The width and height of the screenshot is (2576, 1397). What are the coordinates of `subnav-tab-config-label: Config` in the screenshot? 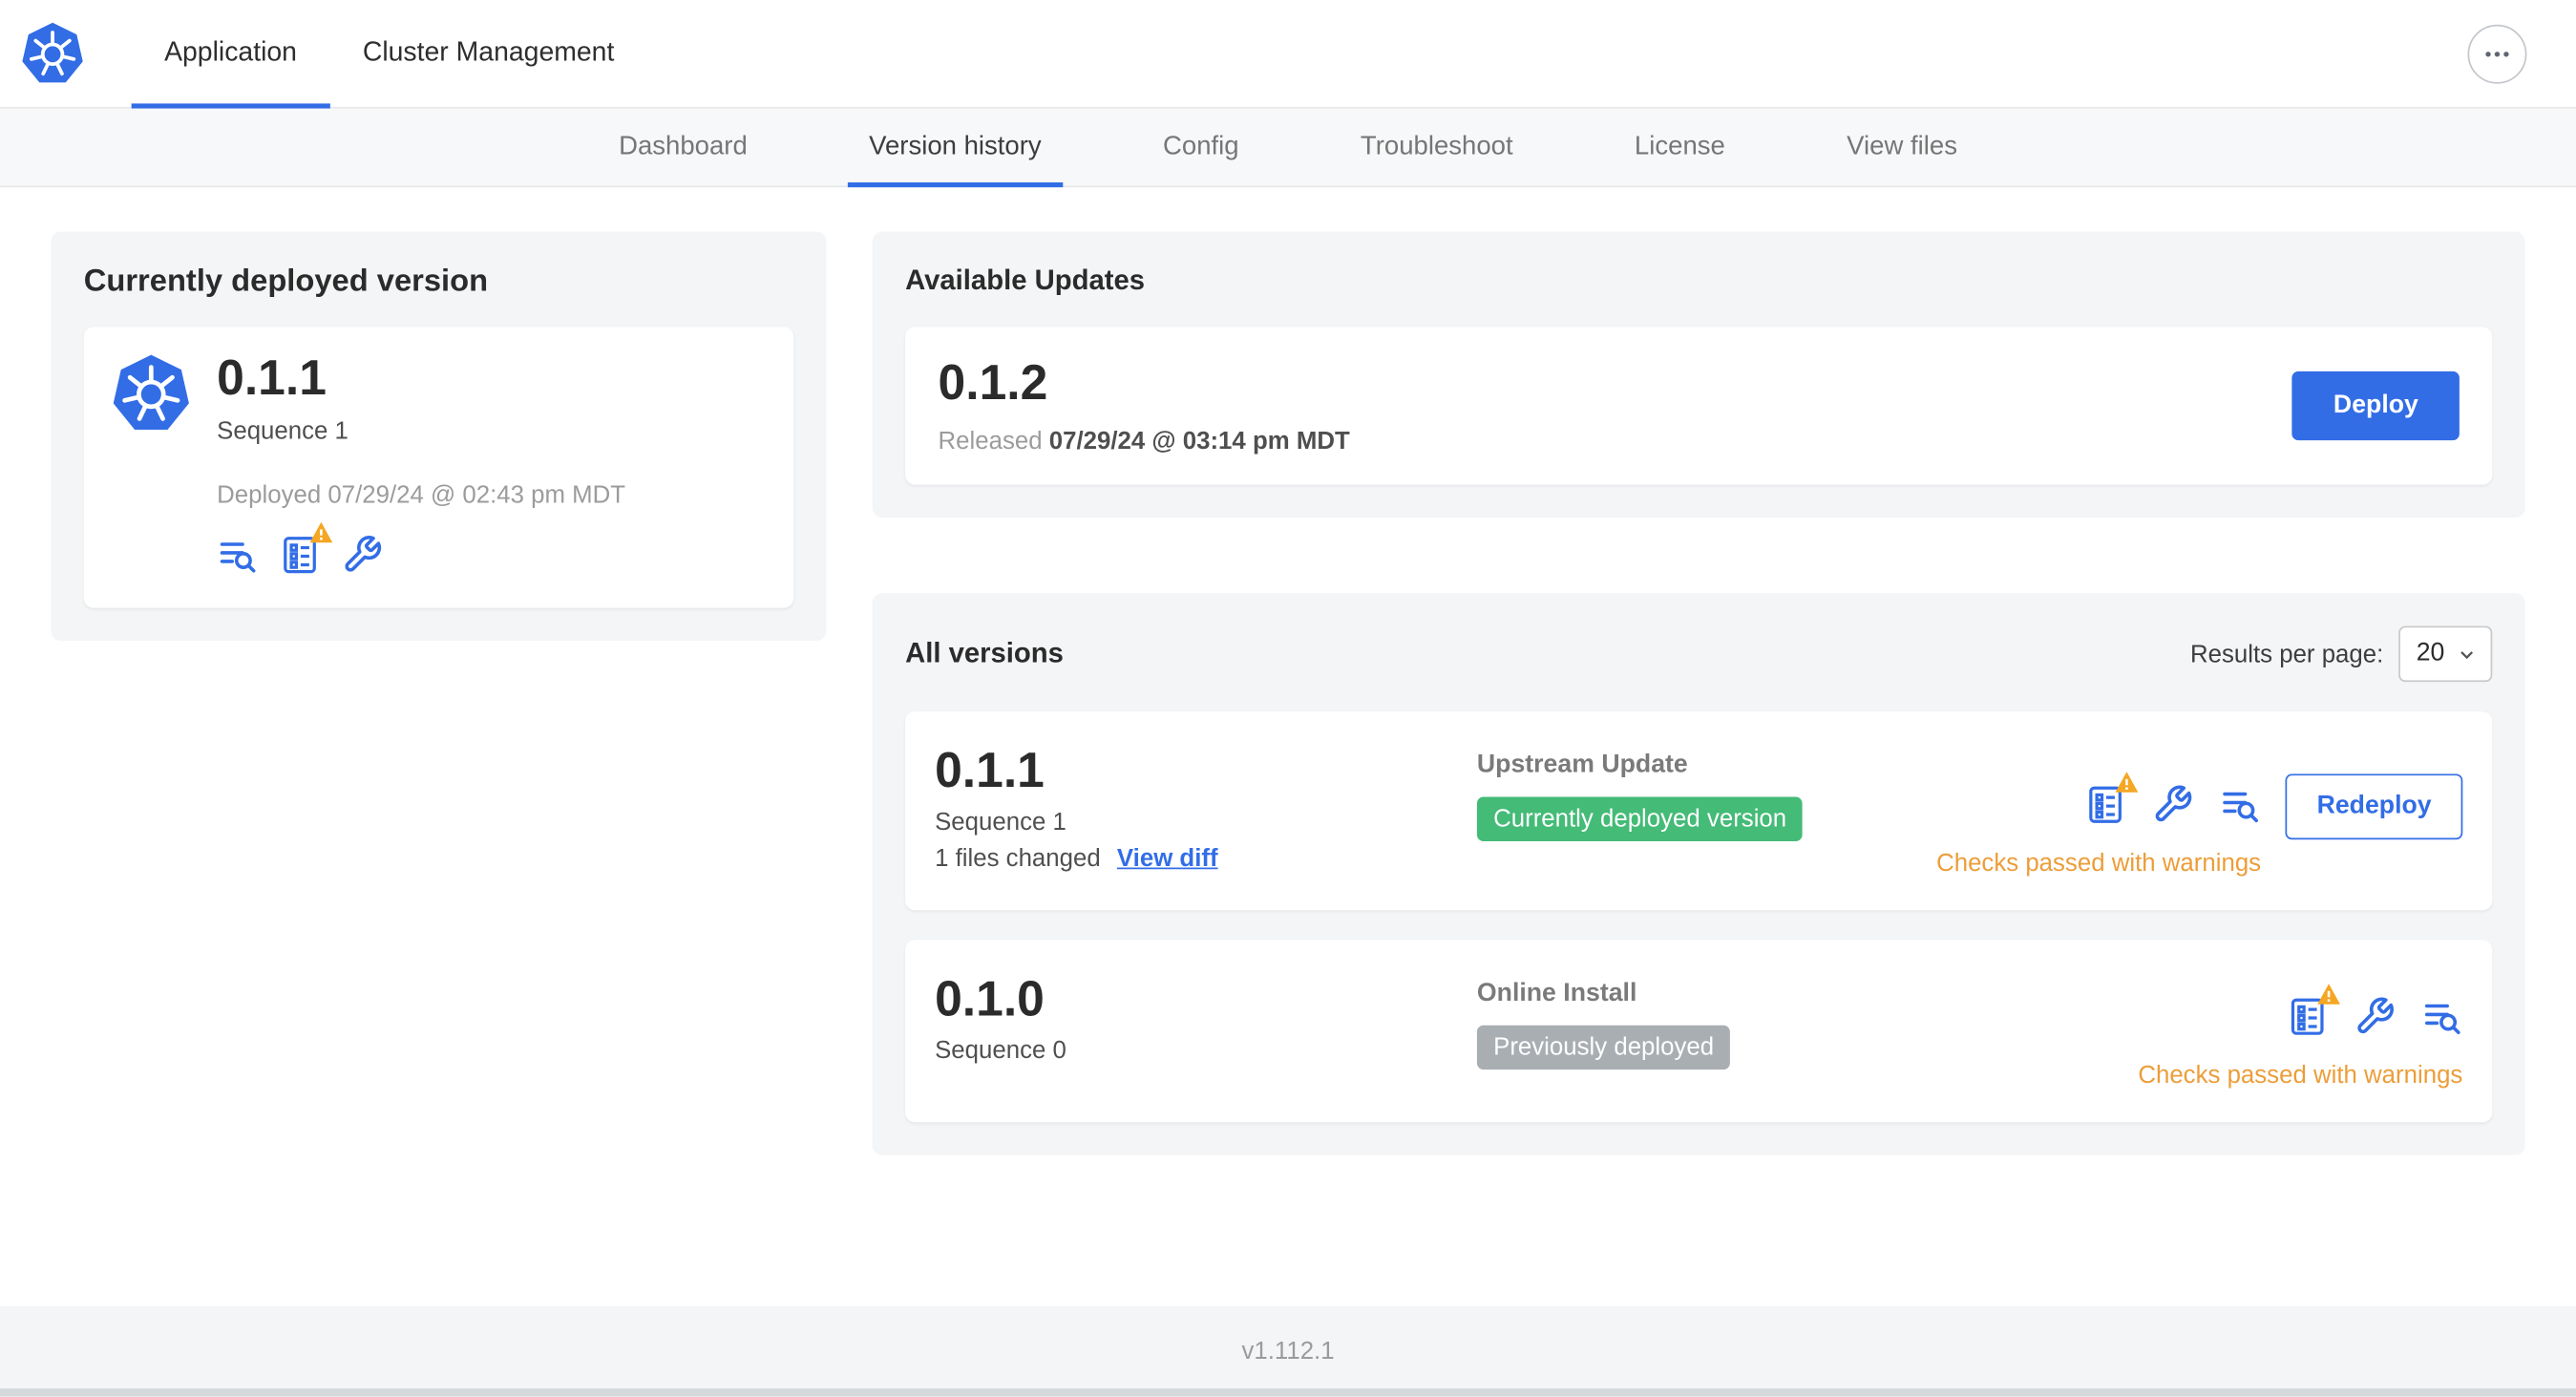 It's located at (1201, 146).